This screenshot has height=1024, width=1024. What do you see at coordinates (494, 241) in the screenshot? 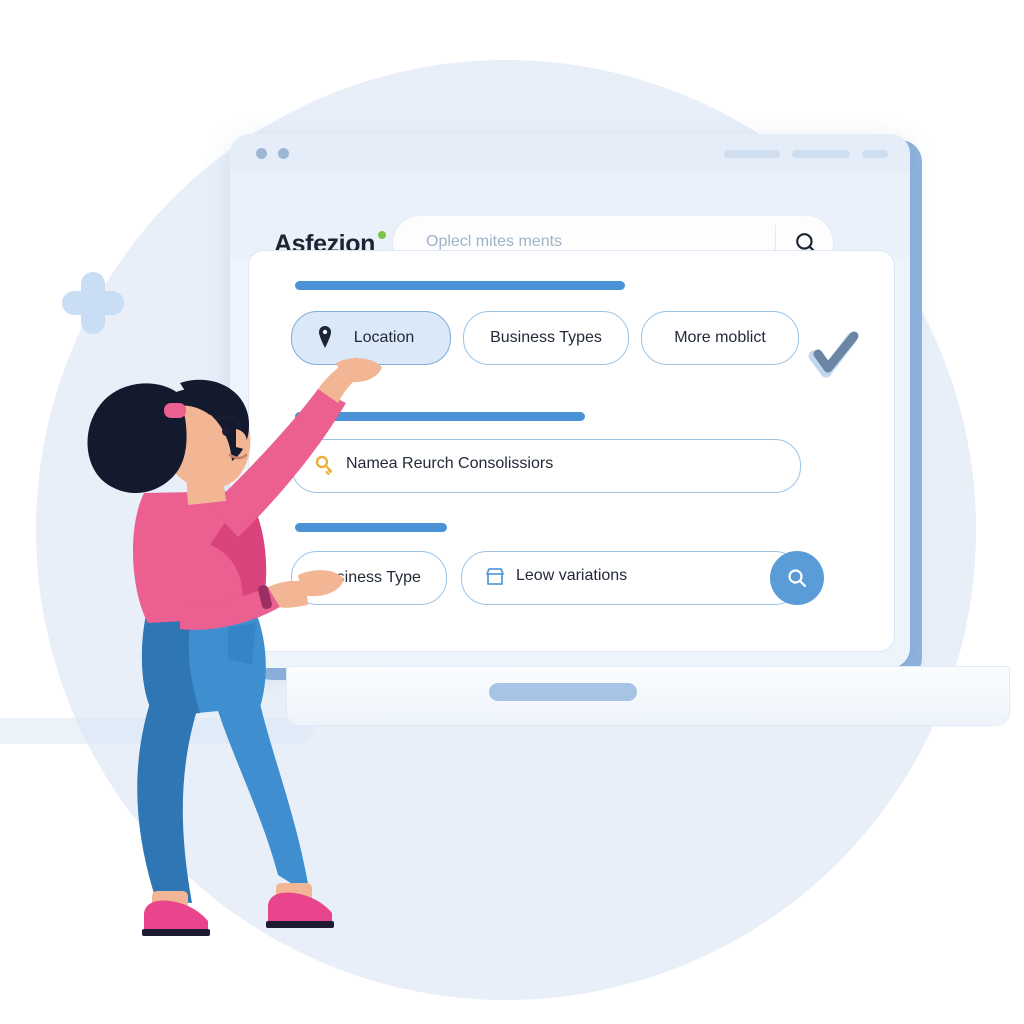
I see `global-search-placeholder: Oplecl mites ments` at bounding box center [494, 241].